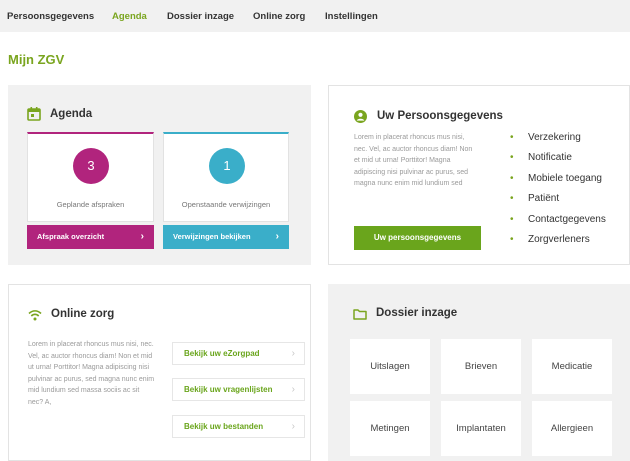 The width and height of the screenshot is (630, 461). I want to click on referrals-label: Openstaande verwijzingen, so click(226, 204).